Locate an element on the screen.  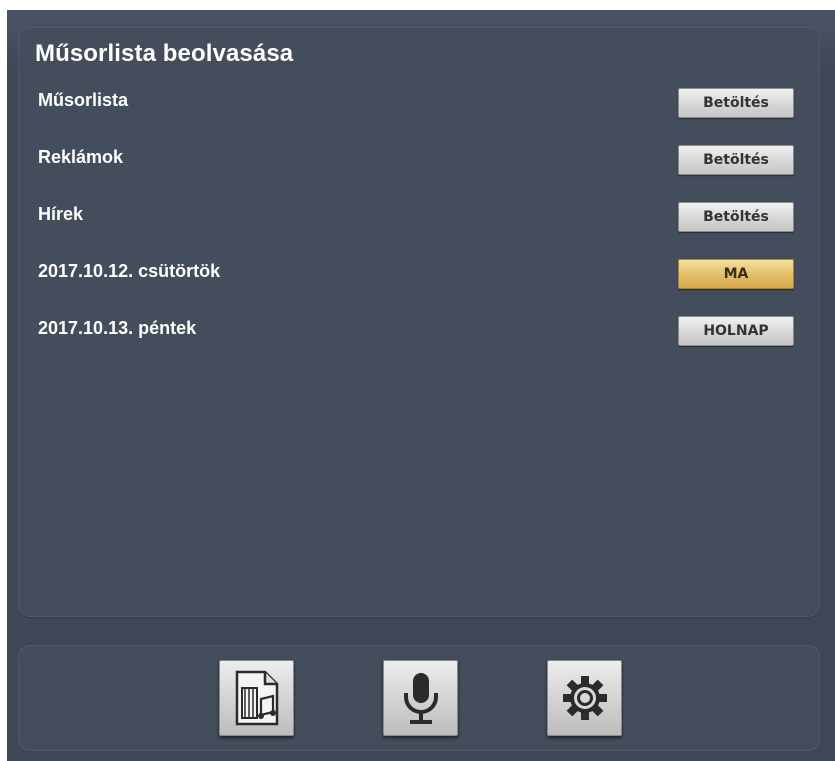
settings-tool-button is located at coordinates (584, 698).